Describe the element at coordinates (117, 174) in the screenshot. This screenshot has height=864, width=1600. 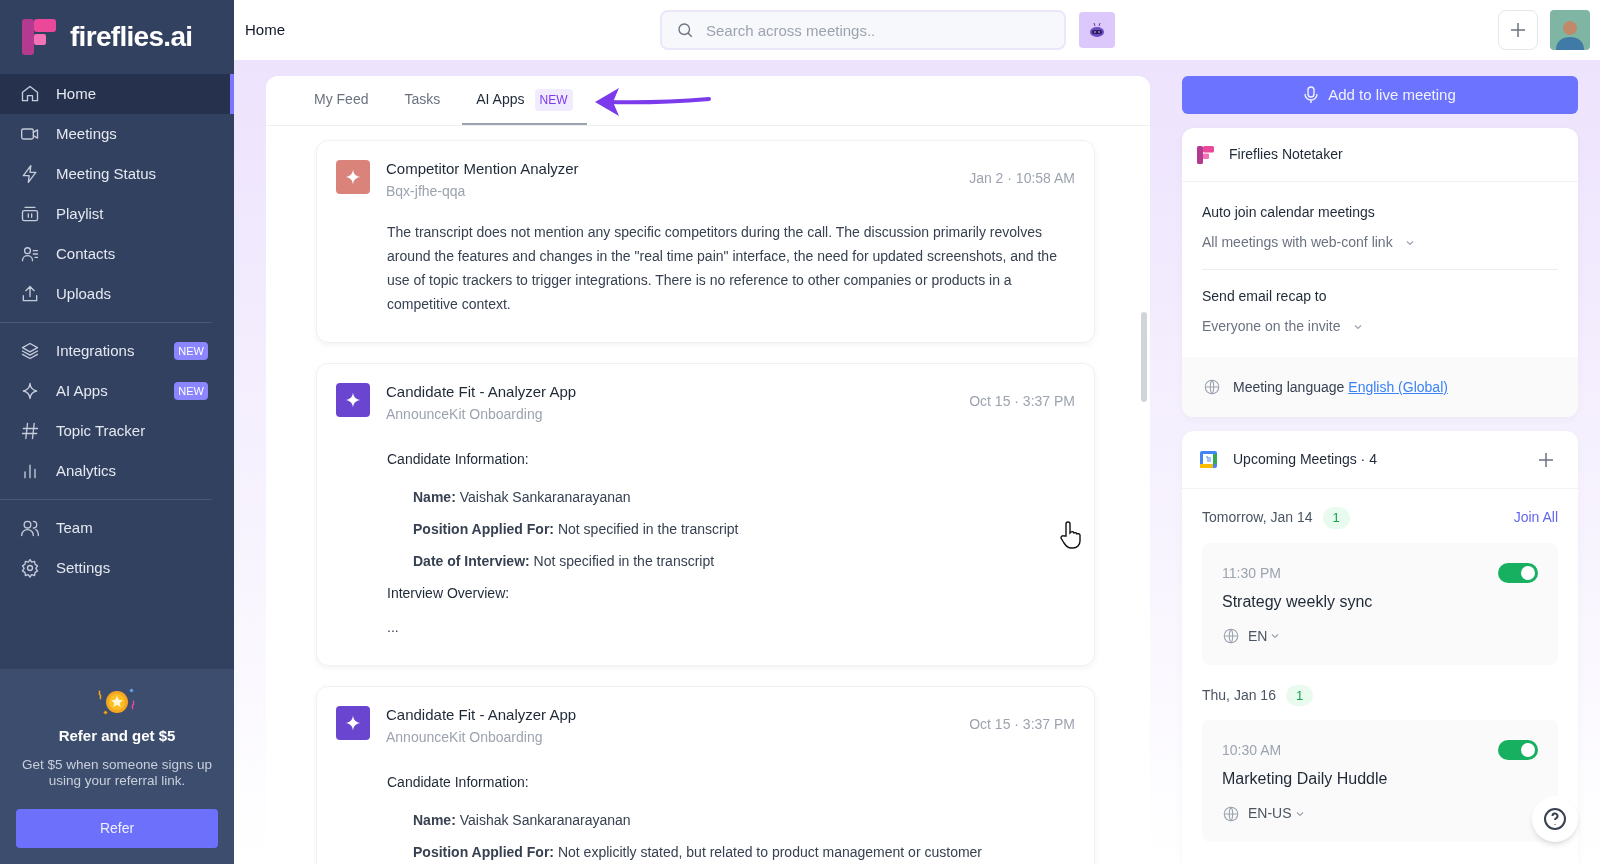
I see `sidebar-item: Meeting Status` at that location.